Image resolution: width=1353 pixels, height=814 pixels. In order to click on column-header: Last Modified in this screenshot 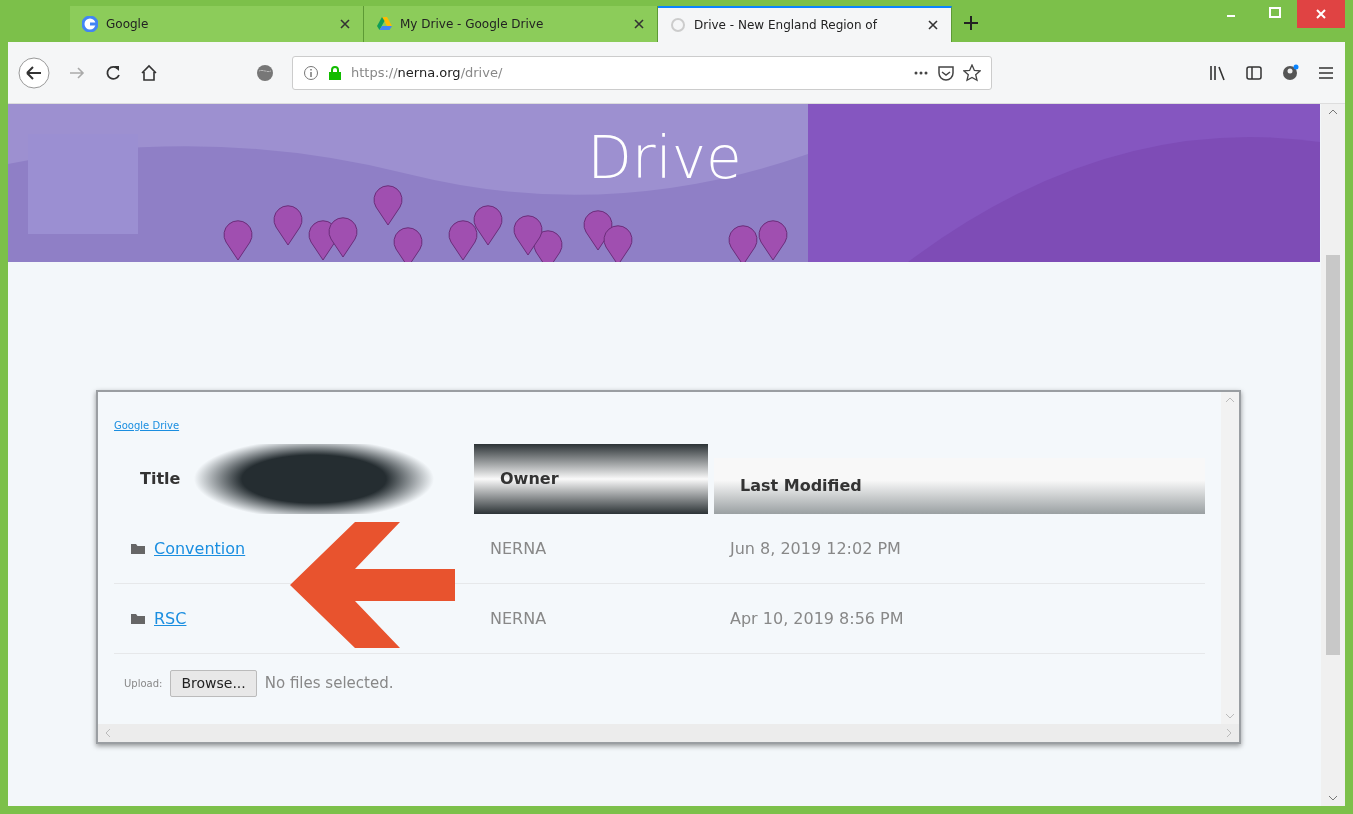, I will do `click(959, 486)`.